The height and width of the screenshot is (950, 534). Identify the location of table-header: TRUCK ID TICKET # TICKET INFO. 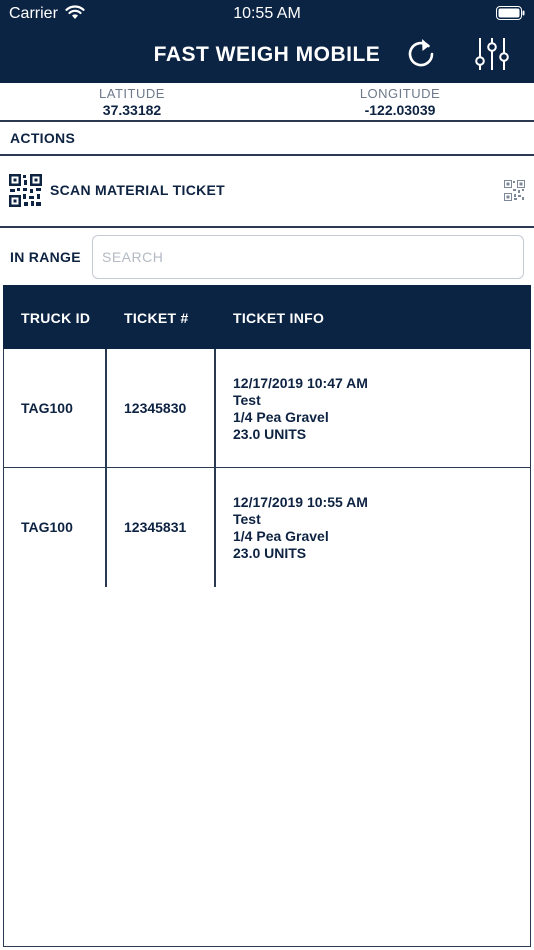
(267, 317).